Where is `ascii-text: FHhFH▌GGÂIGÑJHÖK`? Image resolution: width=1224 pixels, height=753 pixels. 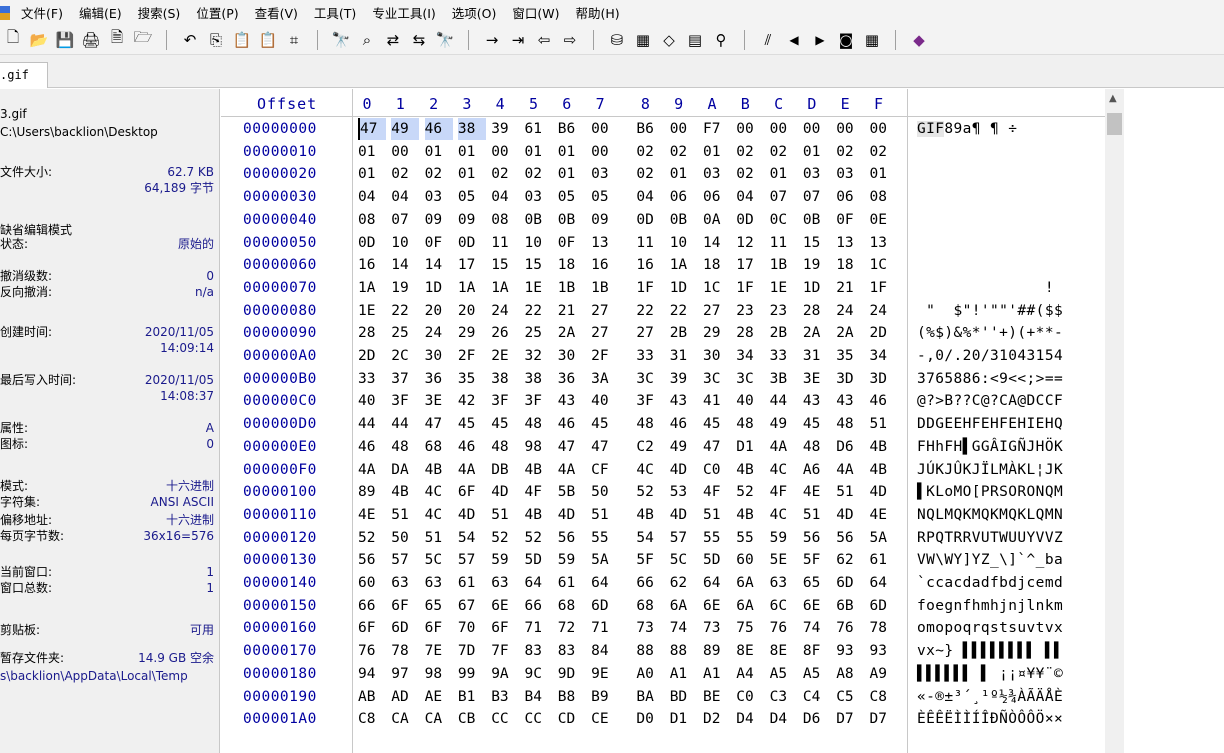
ascii-text: FHhFH▌GGÂIGÑJHÖK is located at coordinates (990, 447).